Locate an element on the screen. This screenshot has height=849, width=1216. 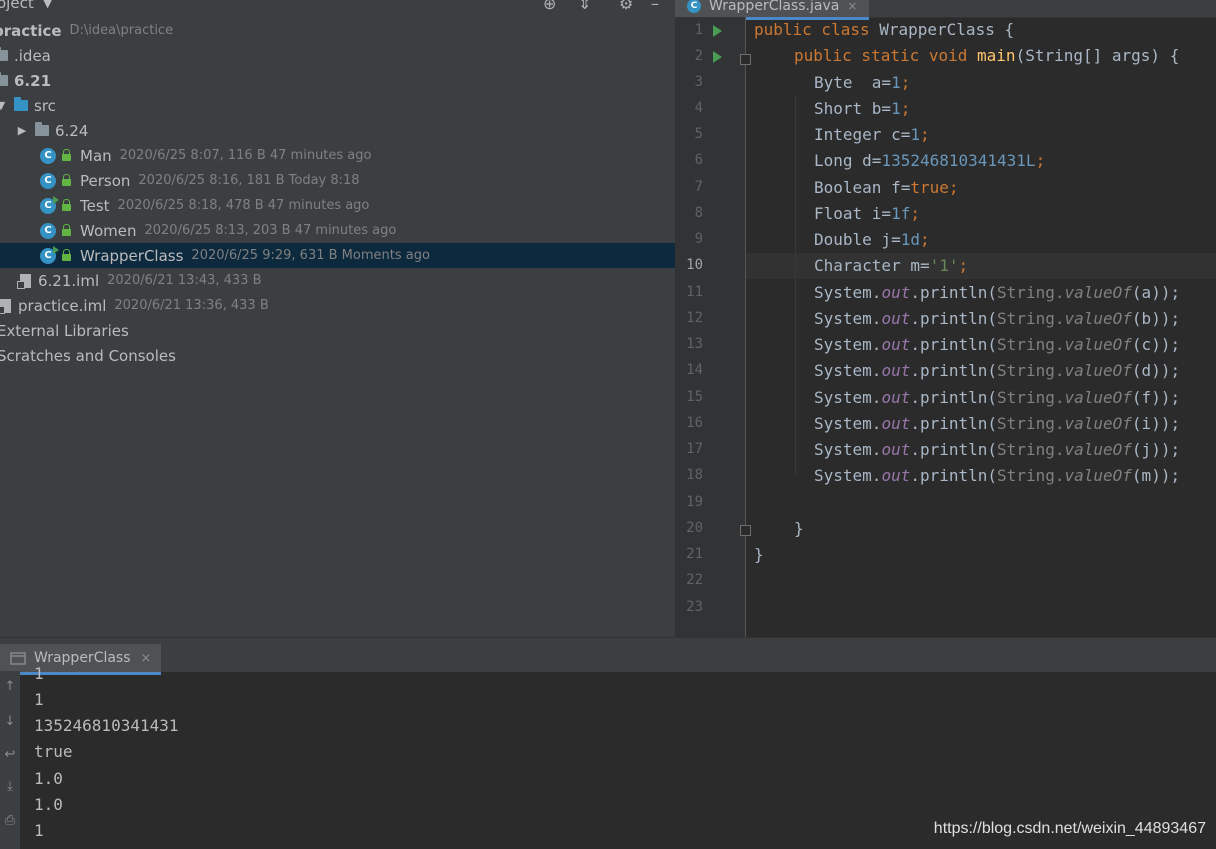
line-number: 5 is located at coordinates (698, 134).